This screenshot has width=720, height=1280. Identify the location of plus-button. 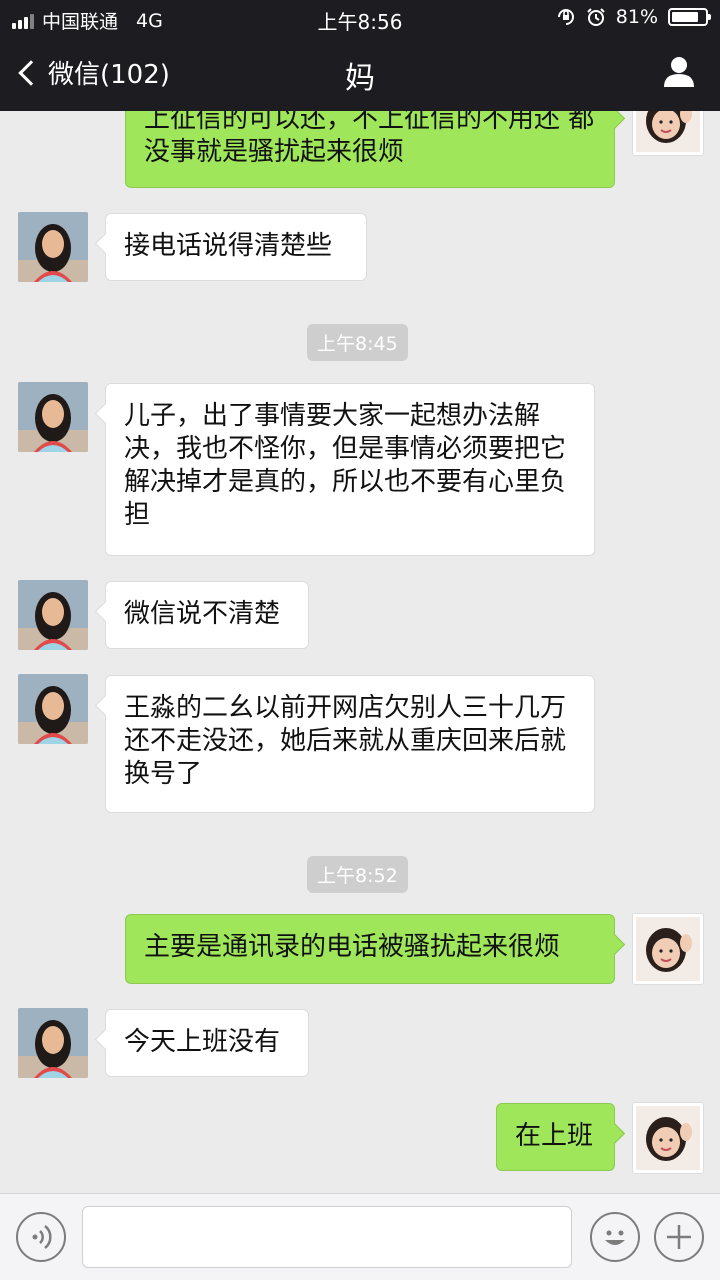
(679, 1237).